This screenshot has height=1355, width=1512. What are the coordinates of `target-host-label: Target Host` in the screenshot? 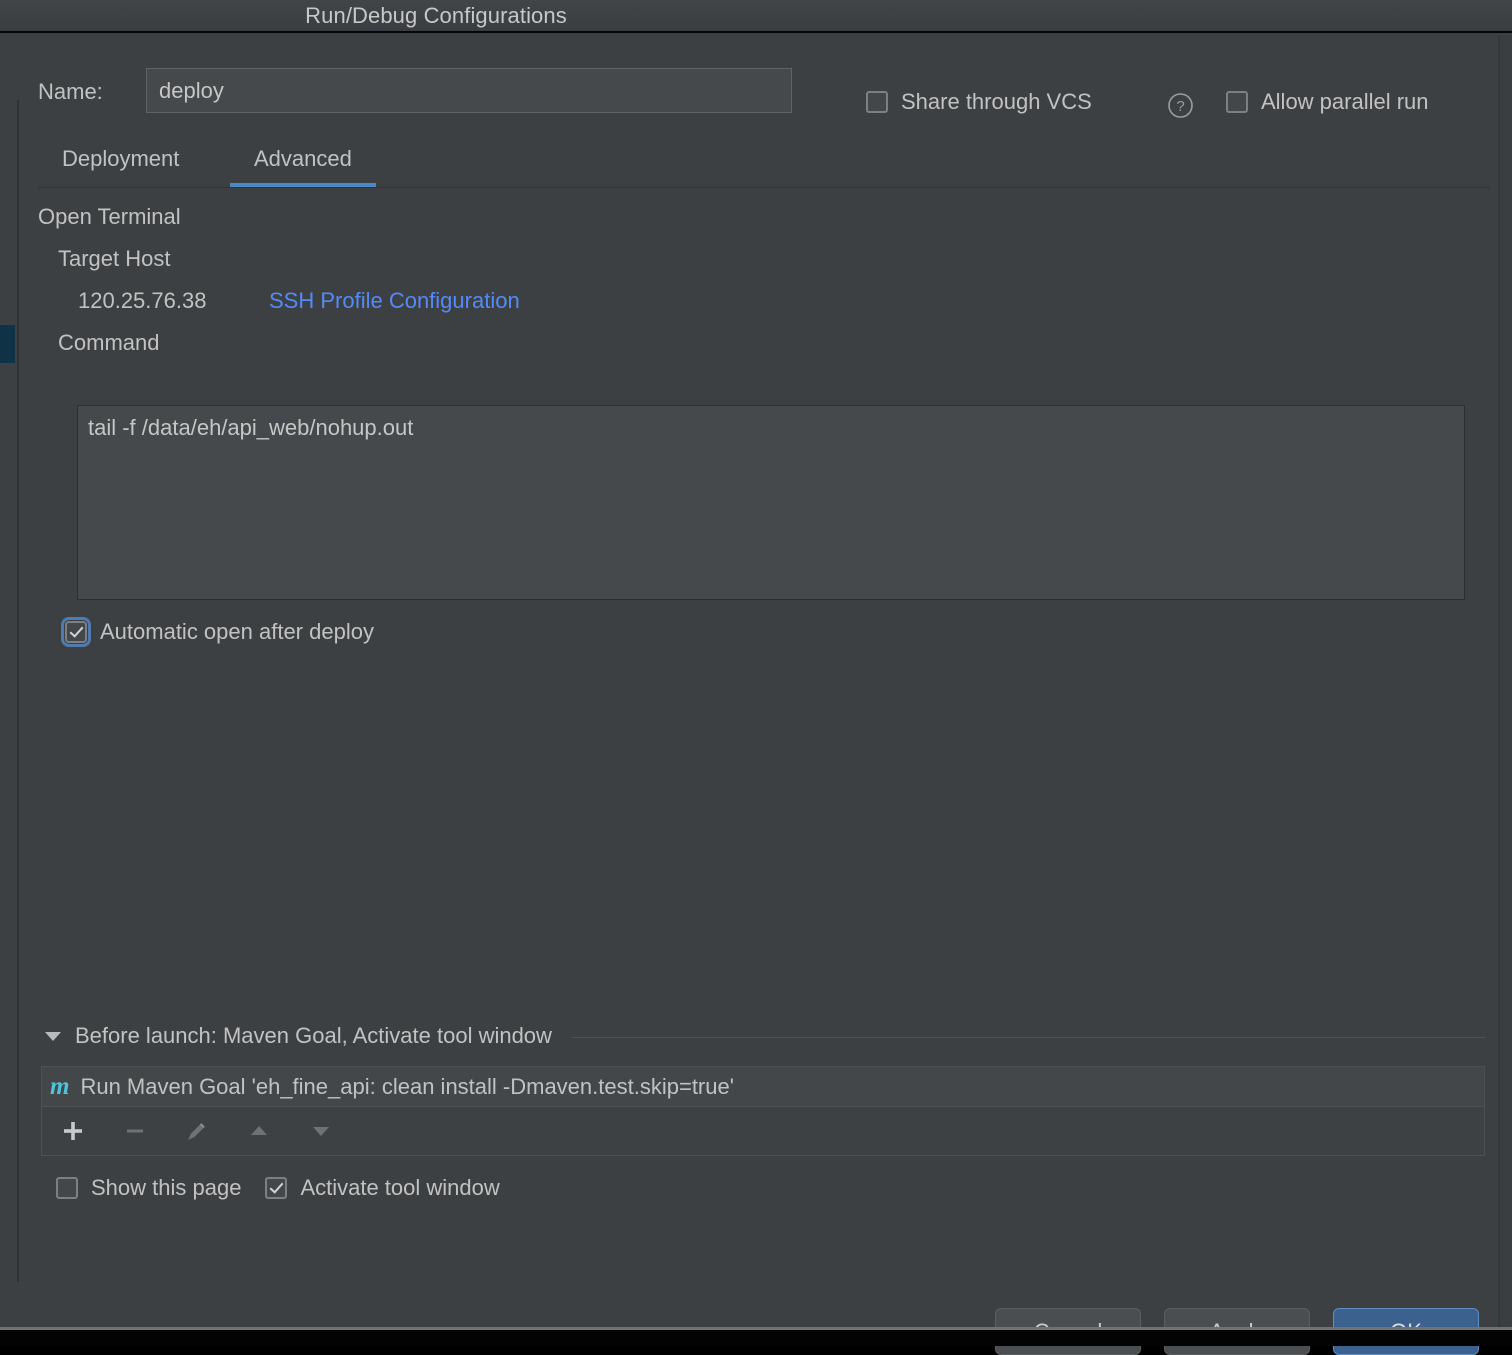 It's located at (114, 258).